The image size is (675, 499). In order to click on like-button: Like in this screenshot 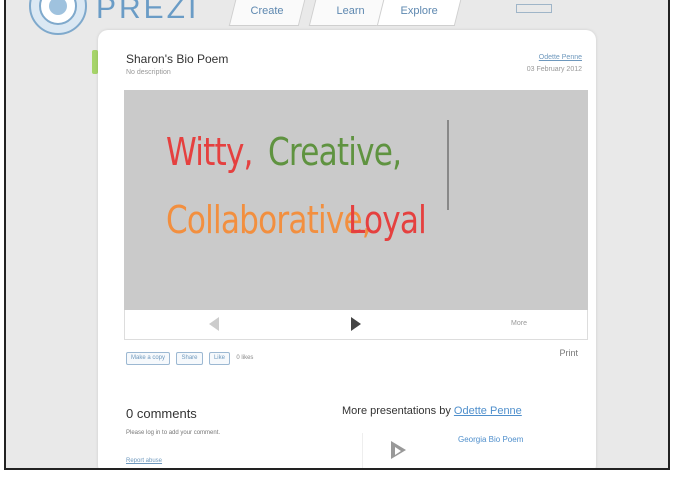, I will do `click(219, 358)`.